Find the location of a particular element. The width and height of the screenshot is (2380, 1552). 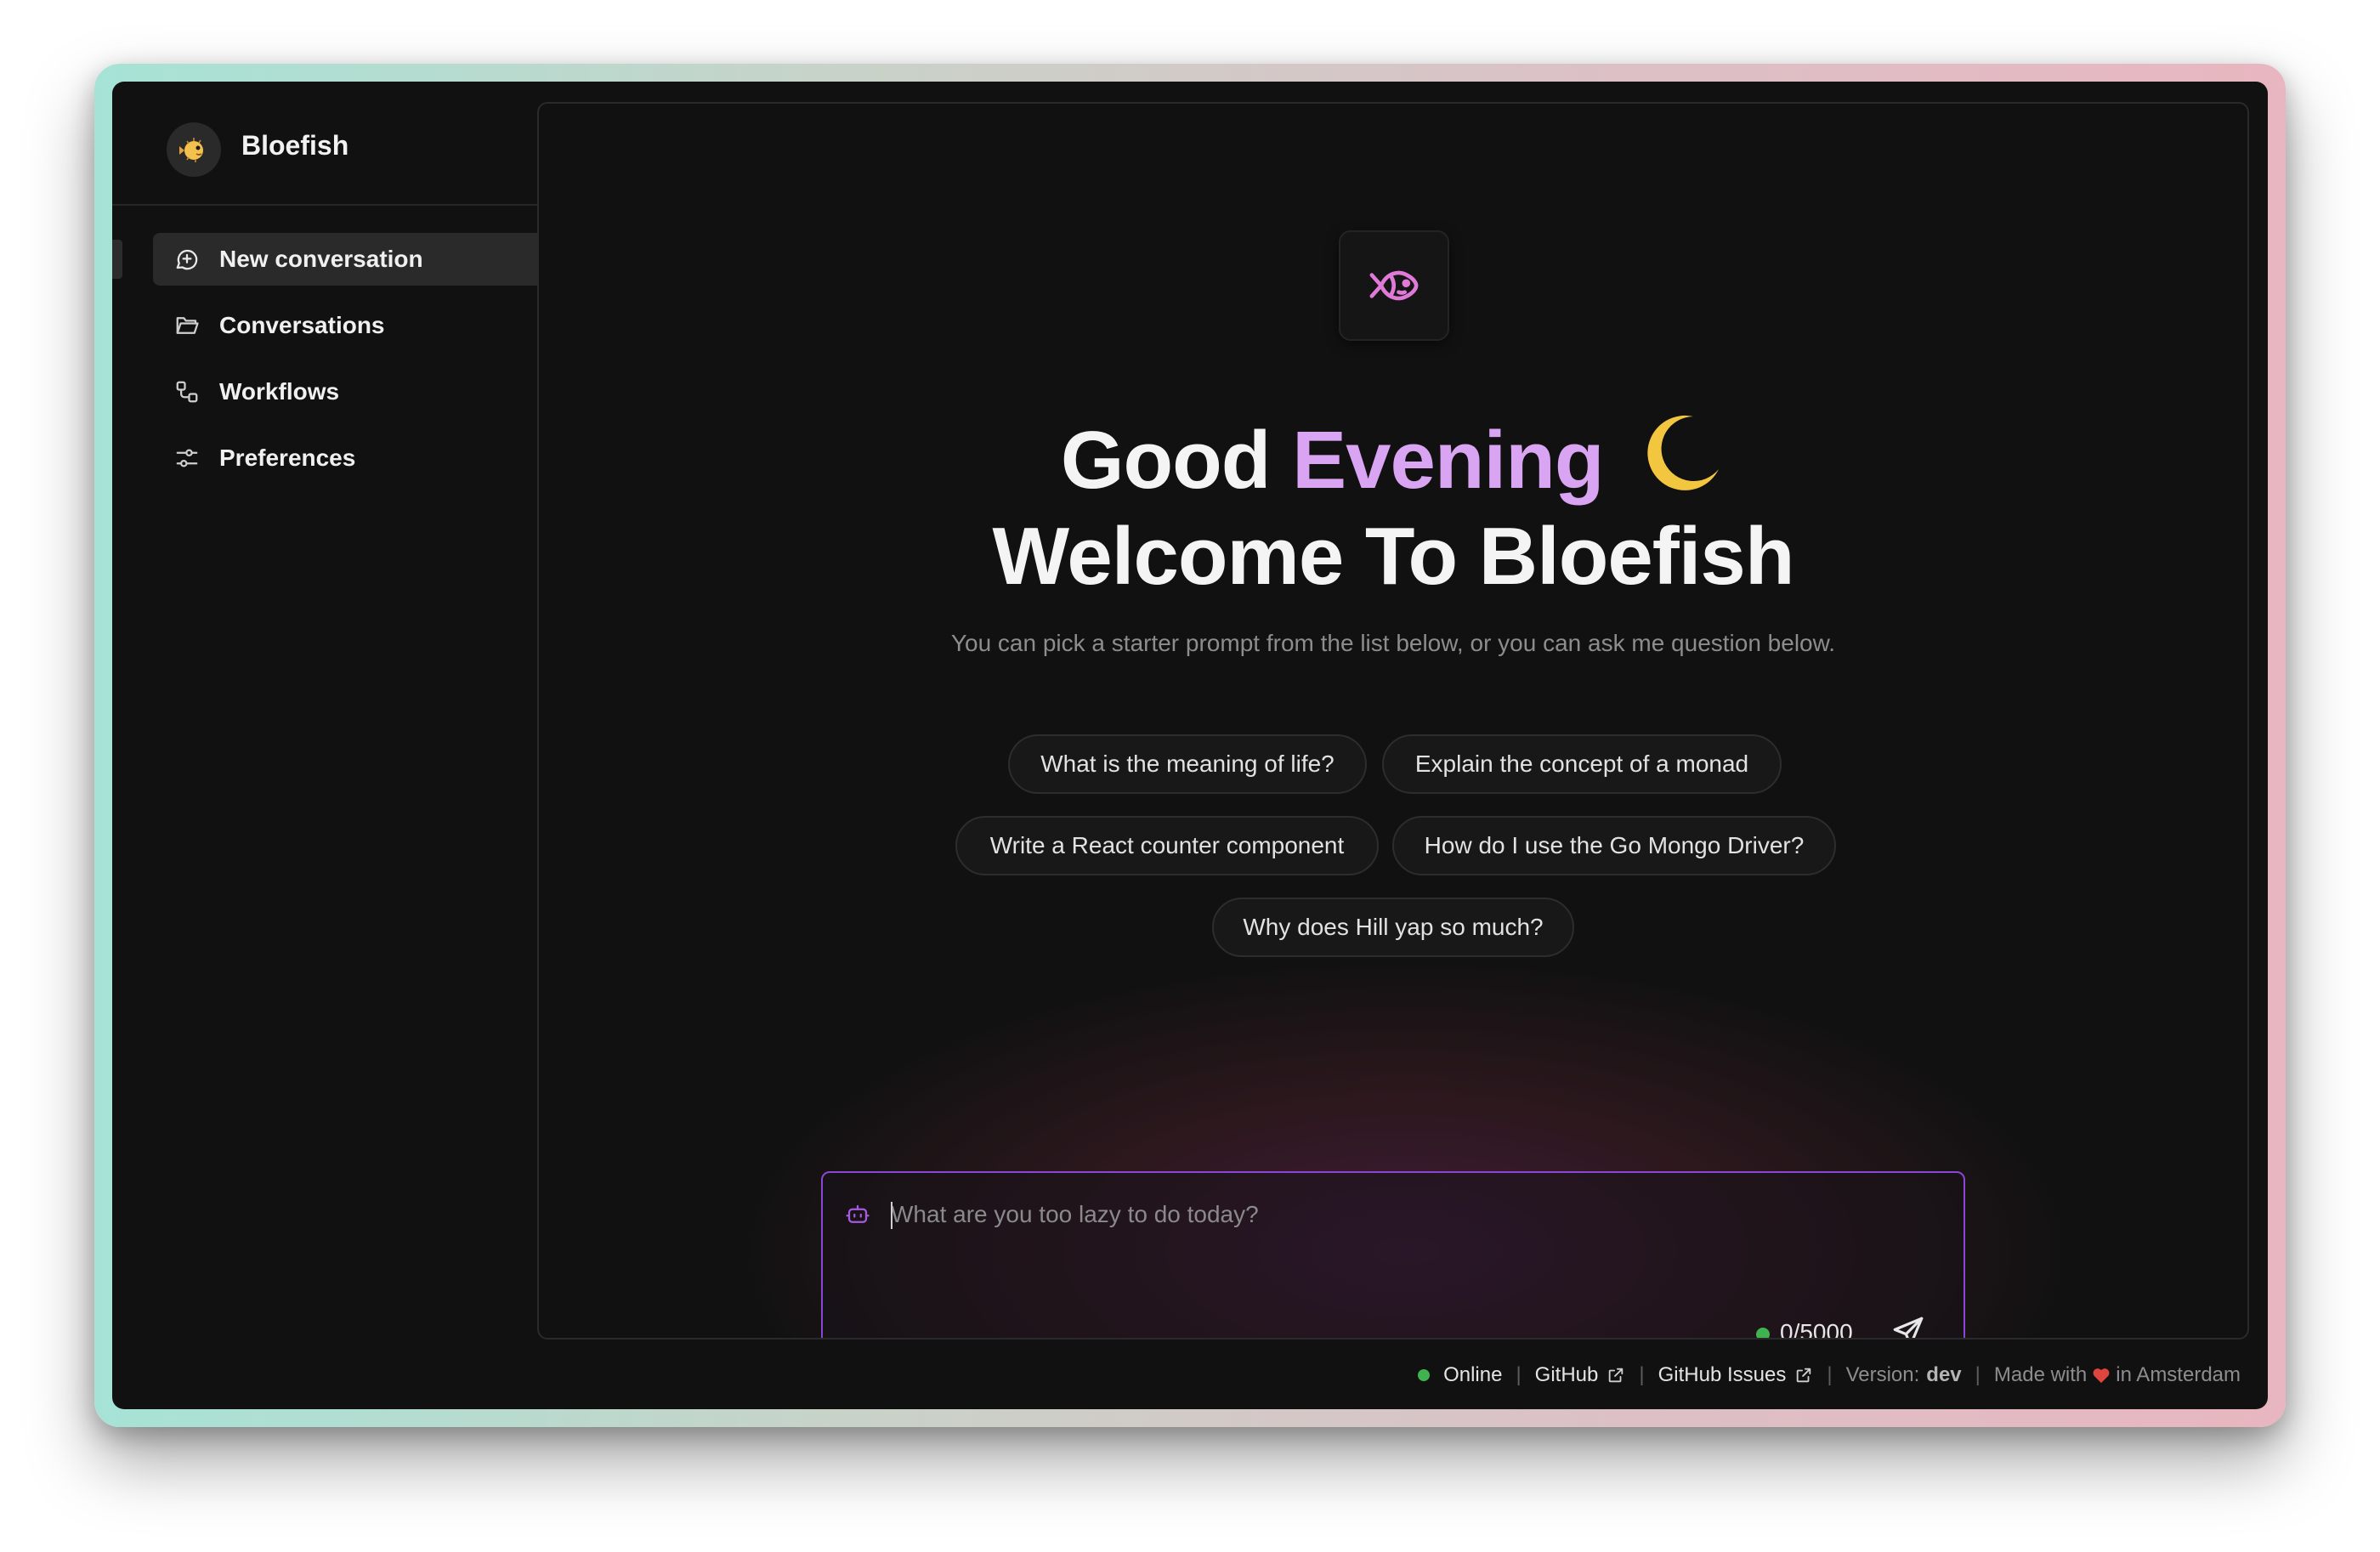

moon-icon is located at coordinates (1683, 462).